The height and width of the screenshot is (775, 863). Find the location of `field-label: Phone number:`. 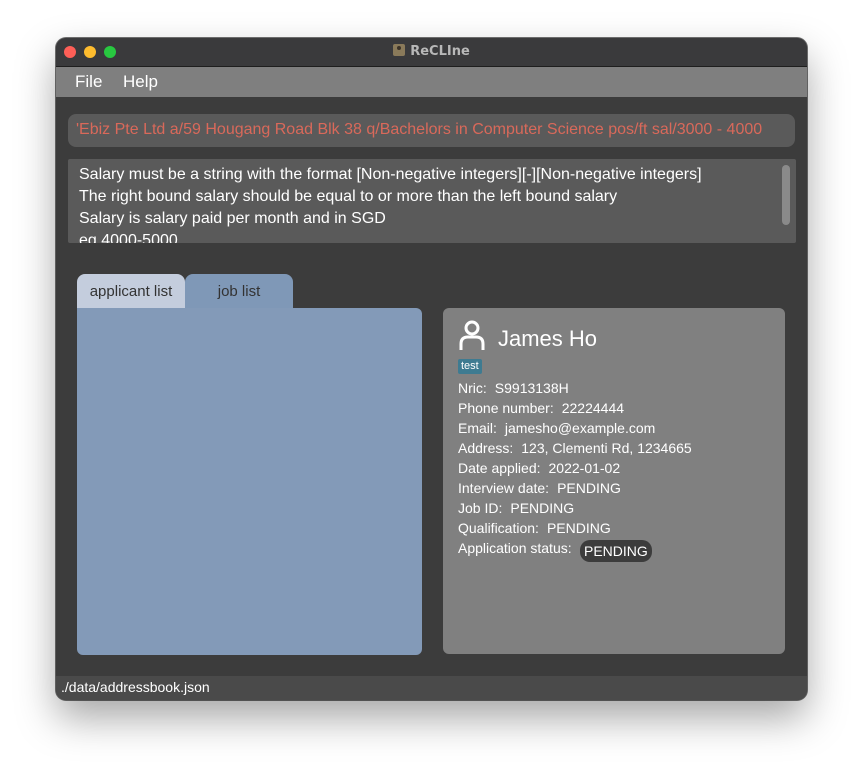

field-label: Phone number: is located at coordinates (506, 408).